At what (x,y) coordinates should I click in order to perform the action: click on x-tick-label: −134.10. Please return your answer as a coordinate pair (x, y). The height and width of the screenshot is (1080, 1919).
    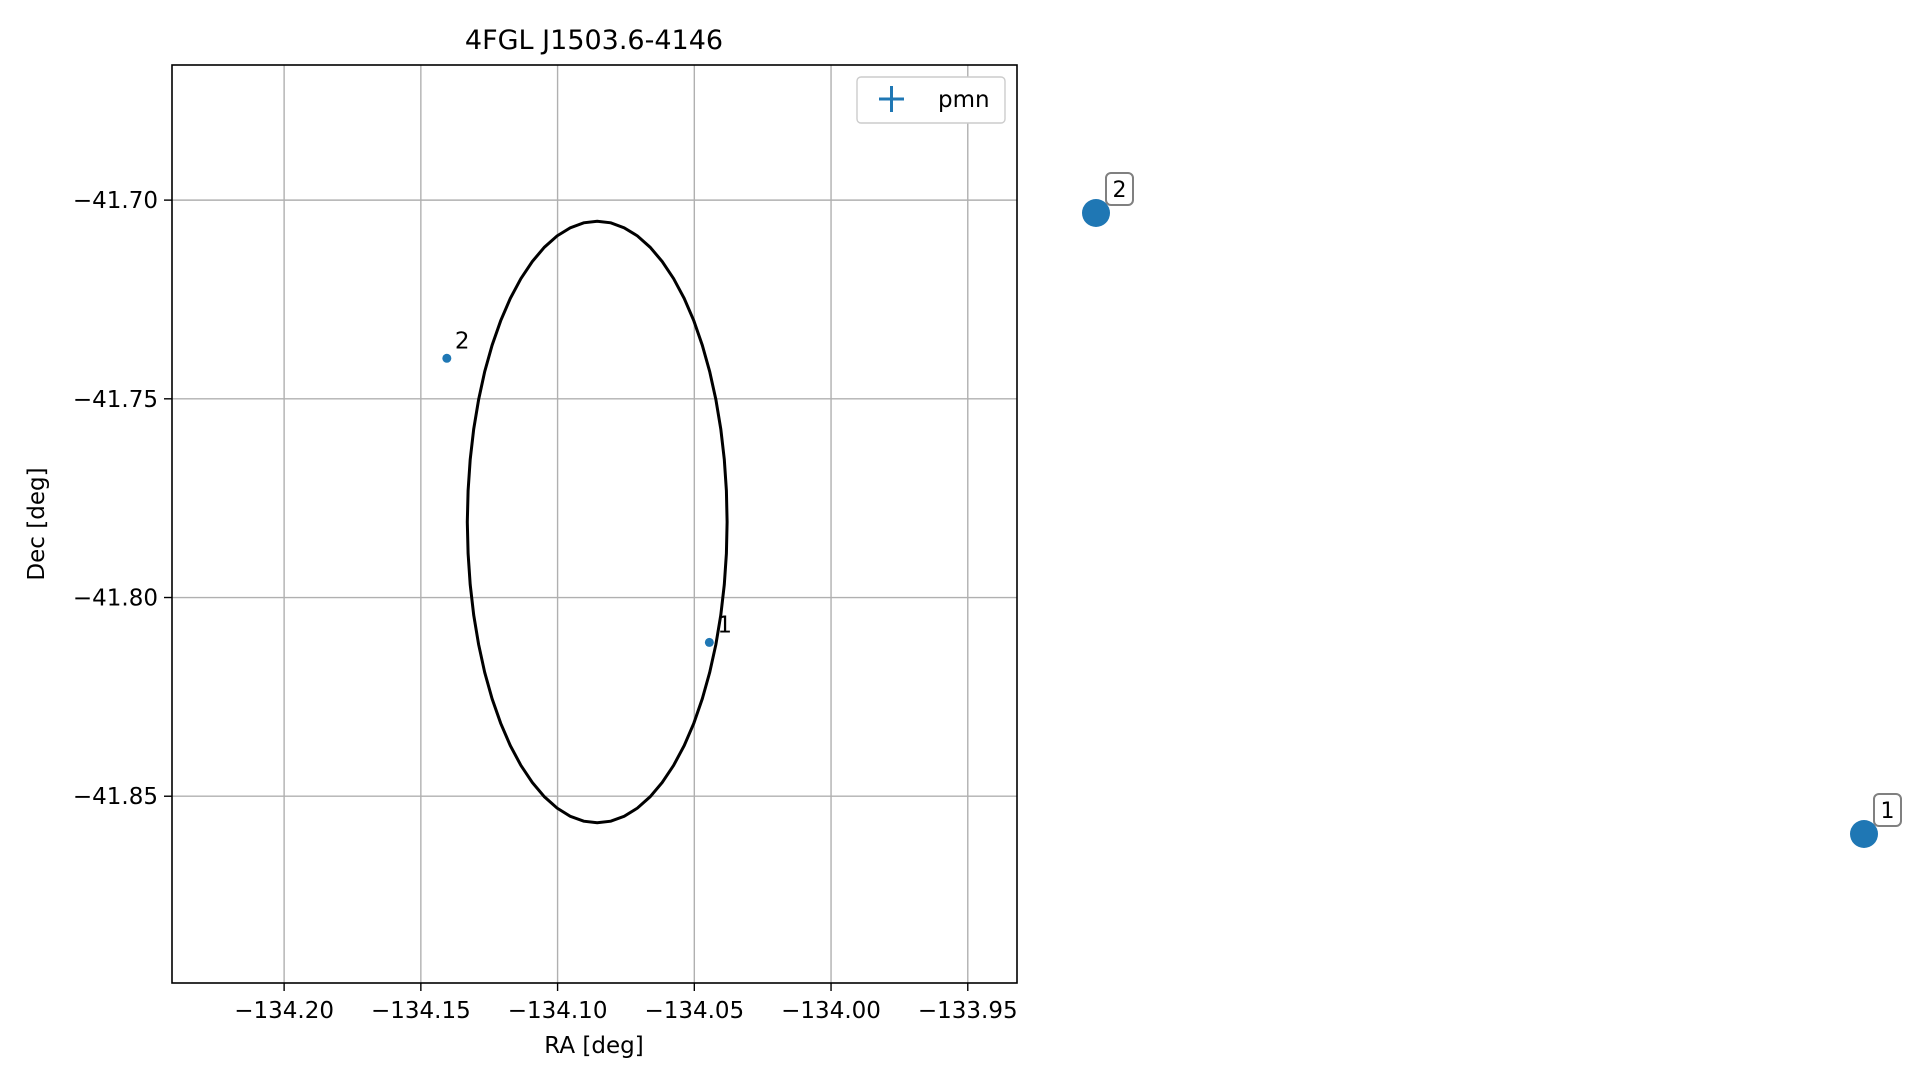
    Looking at the image, I should click on (558, 1011).